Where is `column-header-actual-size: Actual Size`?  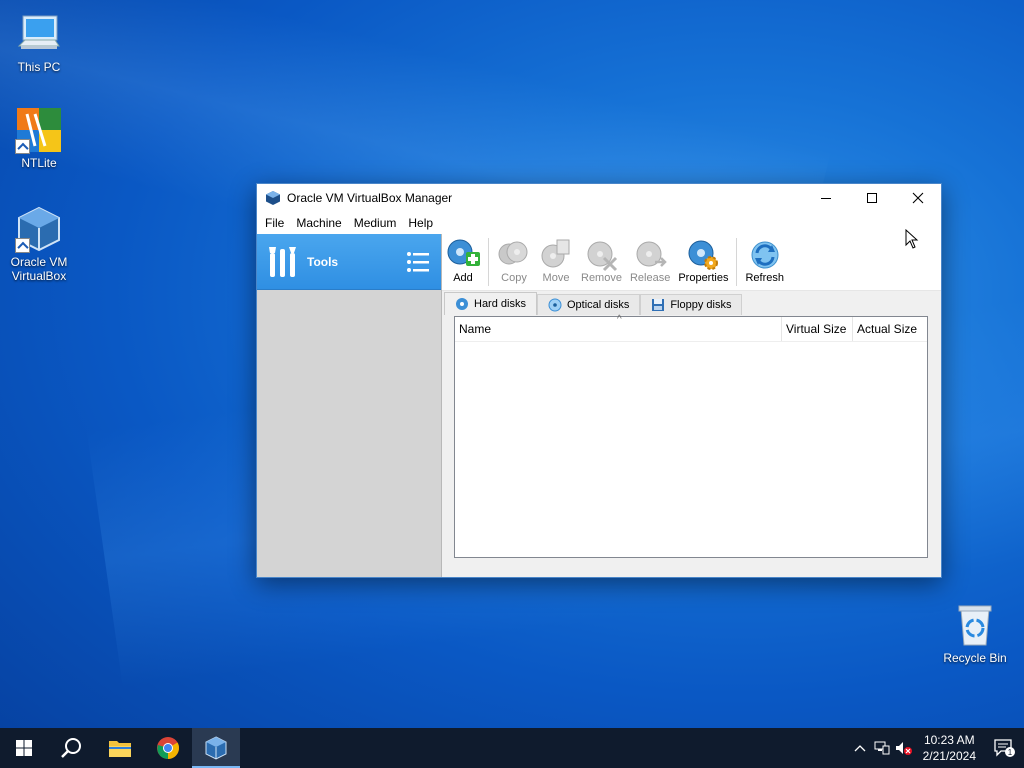 column-header-actual-size: Actual Size is located at coordinates (890, 329).